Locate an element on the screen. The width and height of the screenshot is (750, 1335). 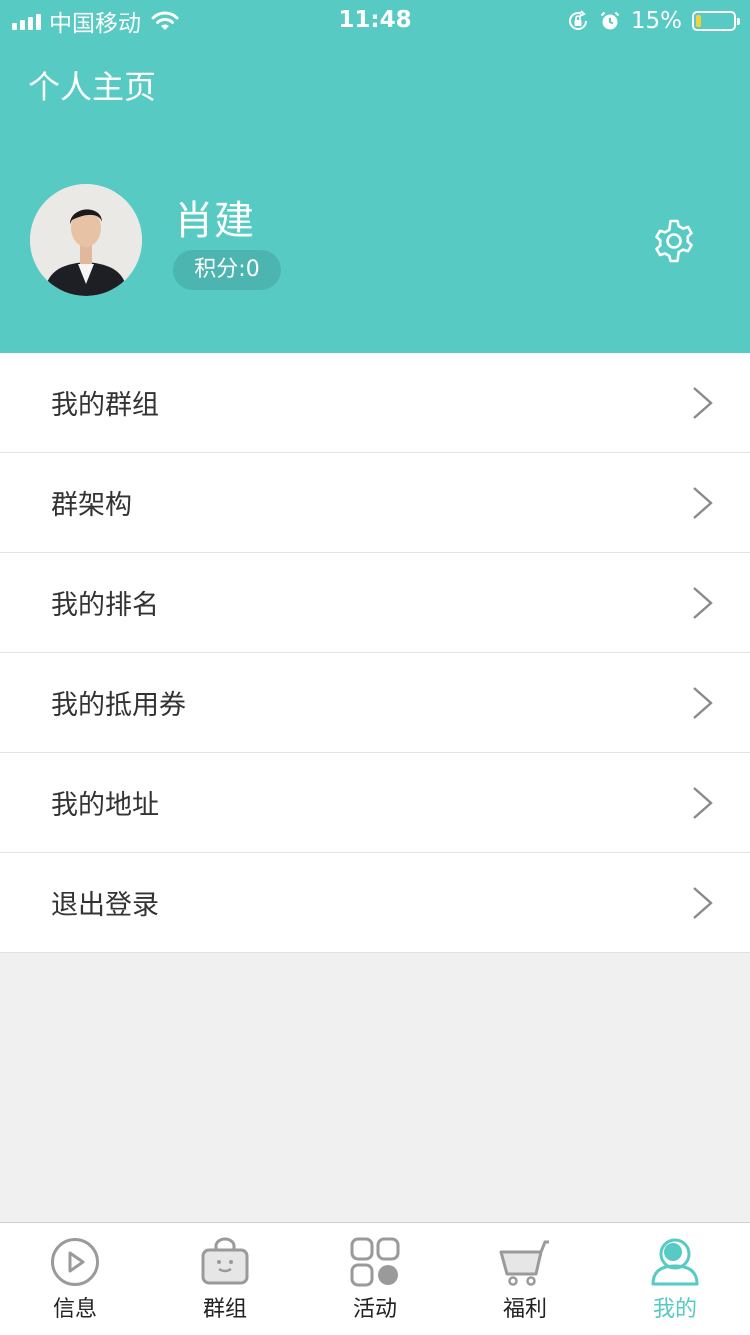
points-badge: 积分:0 is located at coordinates (227, 270).